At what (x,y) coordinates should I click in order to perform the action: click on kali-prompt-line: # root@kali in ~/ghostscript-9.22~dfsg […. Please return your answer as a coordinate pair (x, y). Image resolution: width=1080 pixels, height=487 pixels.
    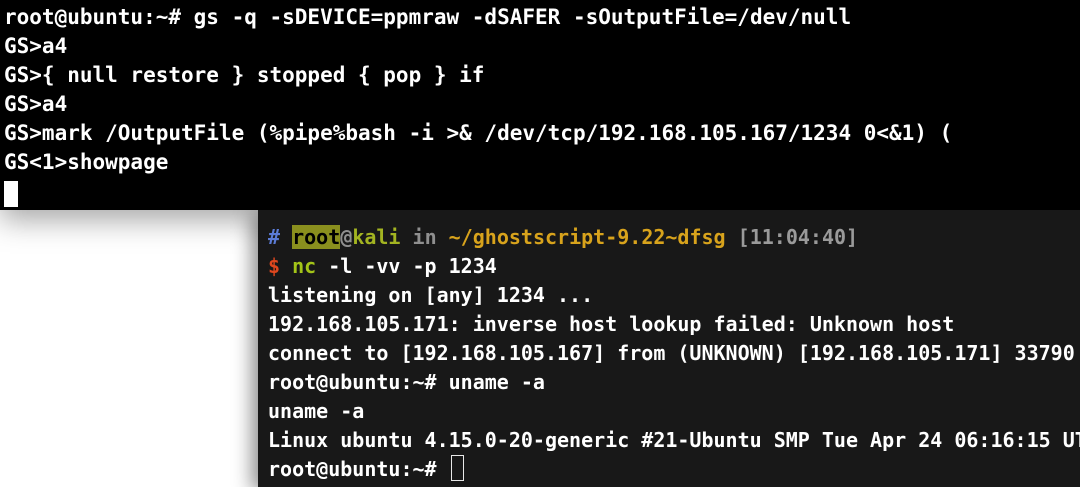
    Looking at the image, I should click on (563, 237).